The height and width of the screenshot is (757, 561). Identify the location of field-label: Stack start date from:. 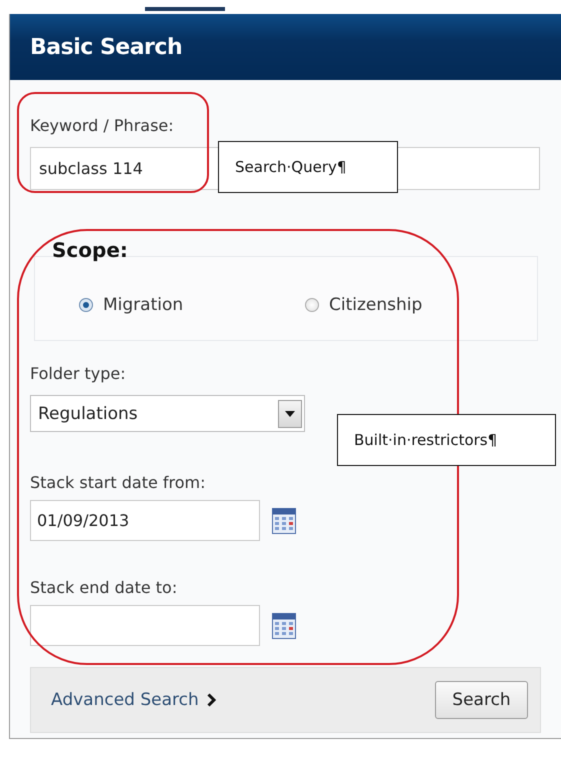
(118, 482).